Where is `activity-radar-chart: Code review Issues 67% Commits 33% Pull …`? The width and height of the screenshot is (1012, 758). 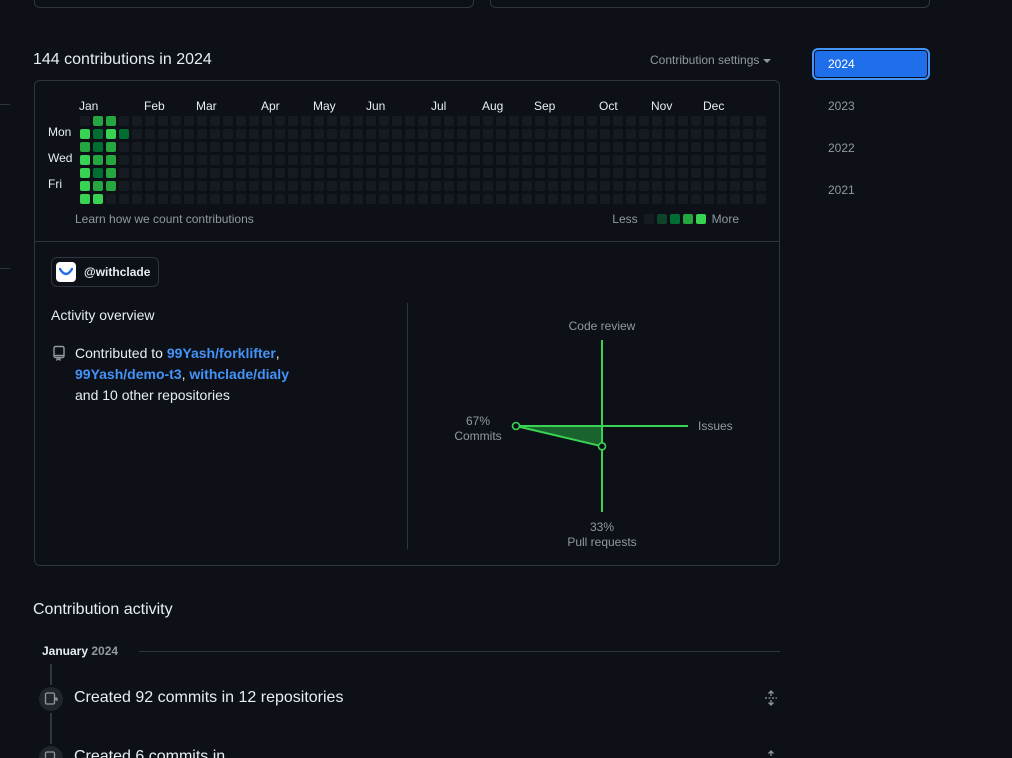
activity-radar-chart: Code review Issues 67% Commits 33% Pull … is located at coordinates (593, 434).